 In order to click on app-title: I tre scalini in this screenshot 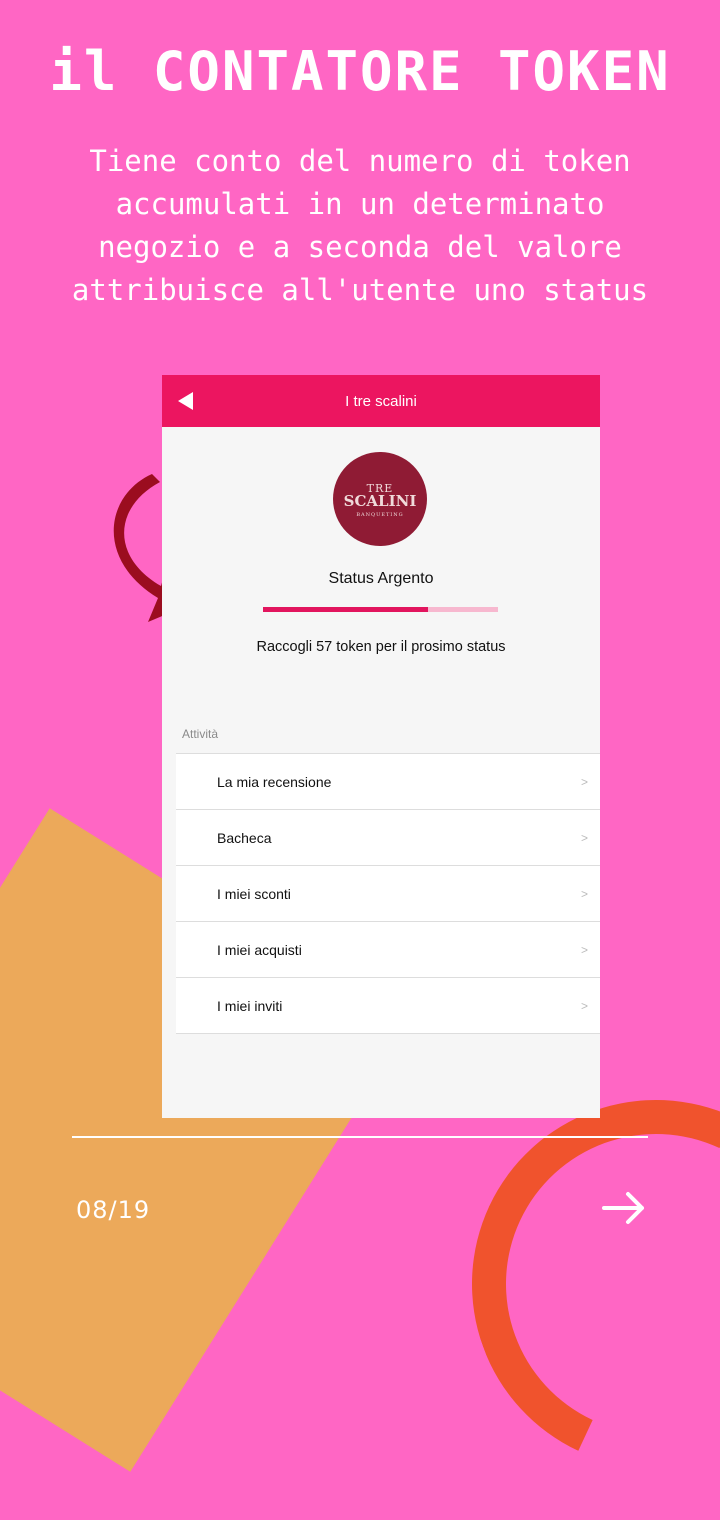, I will do `click(381, 401)`.